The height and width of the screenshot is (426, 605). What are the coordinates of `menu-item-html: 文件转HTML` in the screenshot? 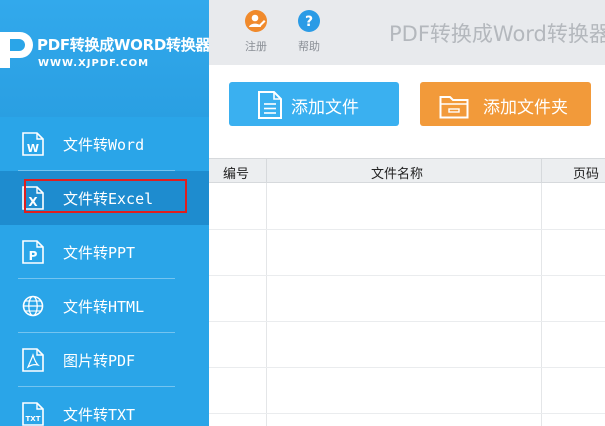 It's located at (104, 306).